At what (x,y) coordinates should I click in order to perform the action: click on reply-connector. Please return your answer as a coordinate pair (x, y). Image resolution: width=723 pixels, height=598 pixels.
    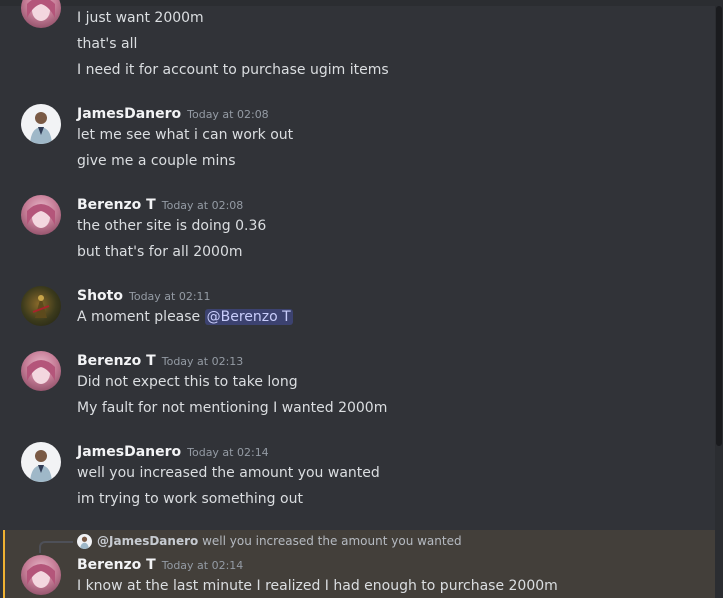
    Looking at the image, I should click on (56, 547).